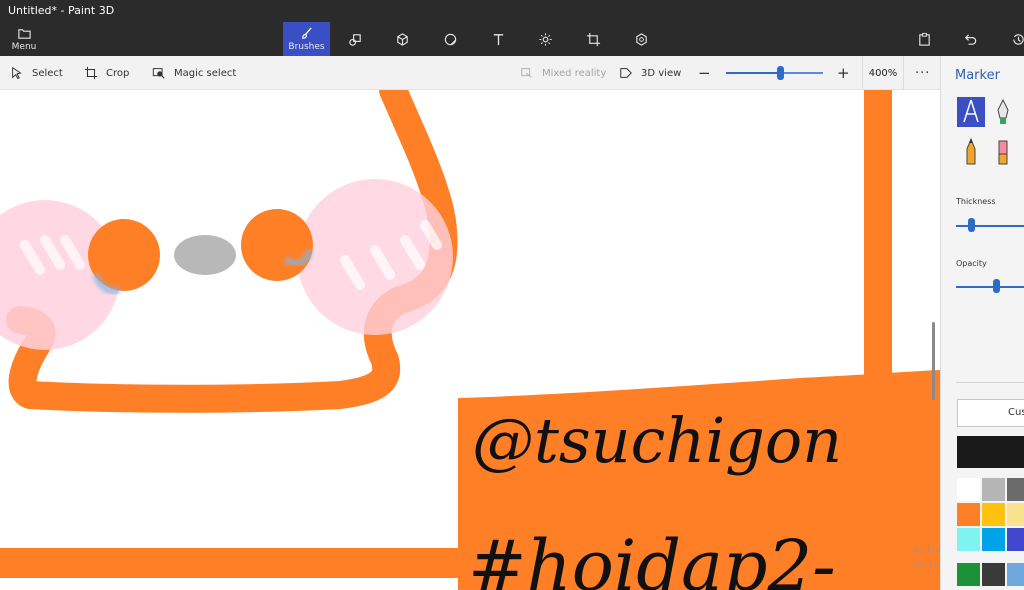  What do you see at coordinates (661, 73) in the screenshot?
I see `3d-view-label: 3D view` at bounding box center [661, 73].